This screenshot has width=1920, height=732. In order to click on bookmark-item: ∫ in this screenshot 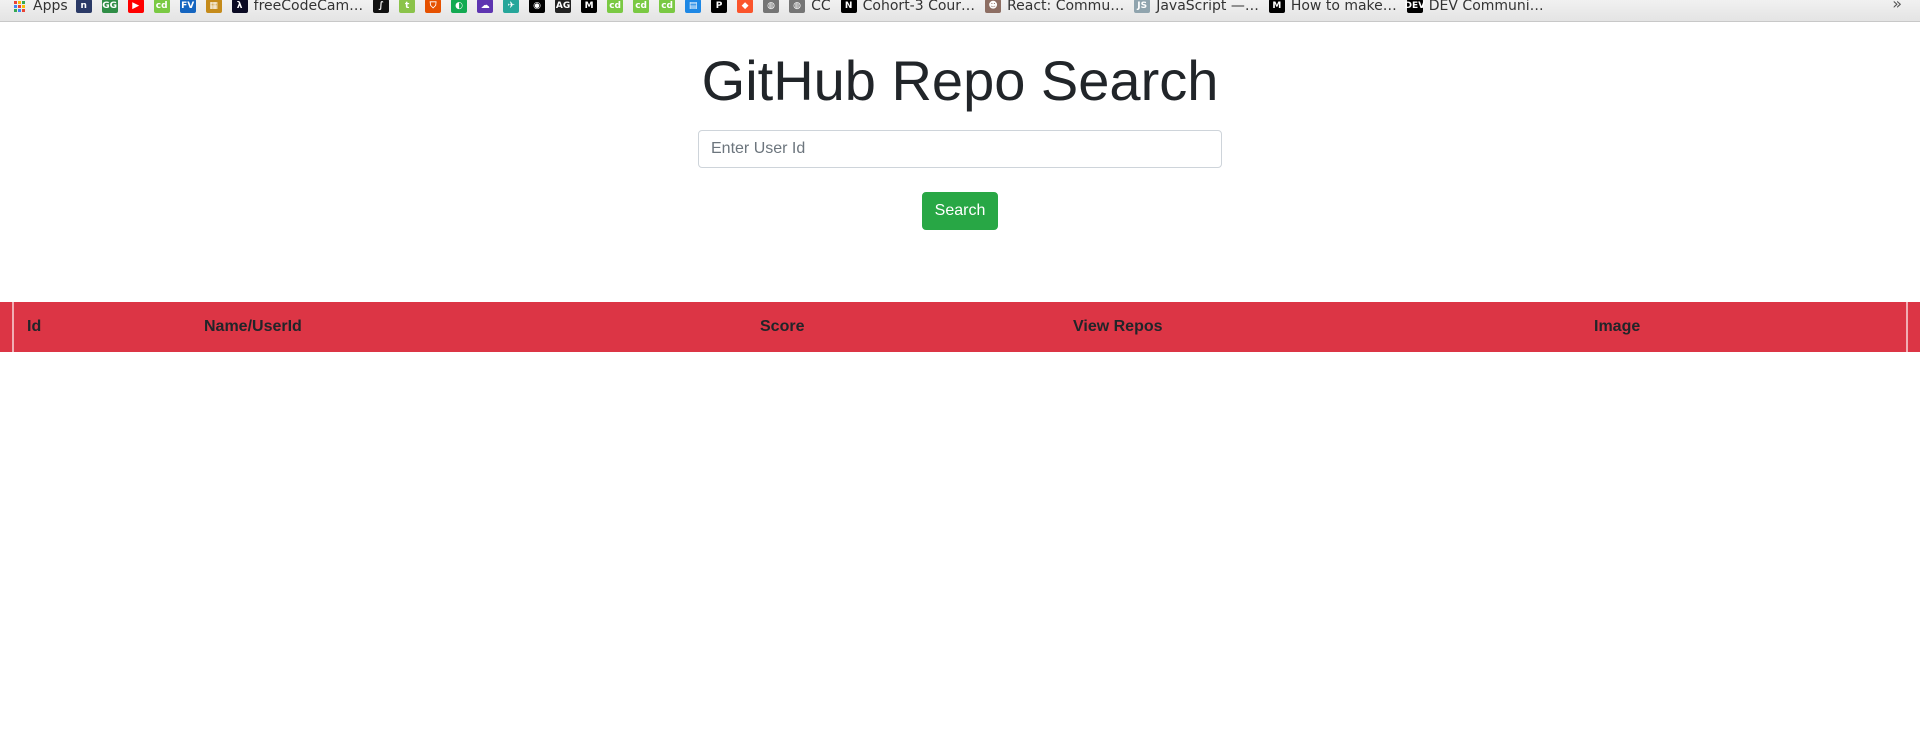, I will do `click(381, 6)`.